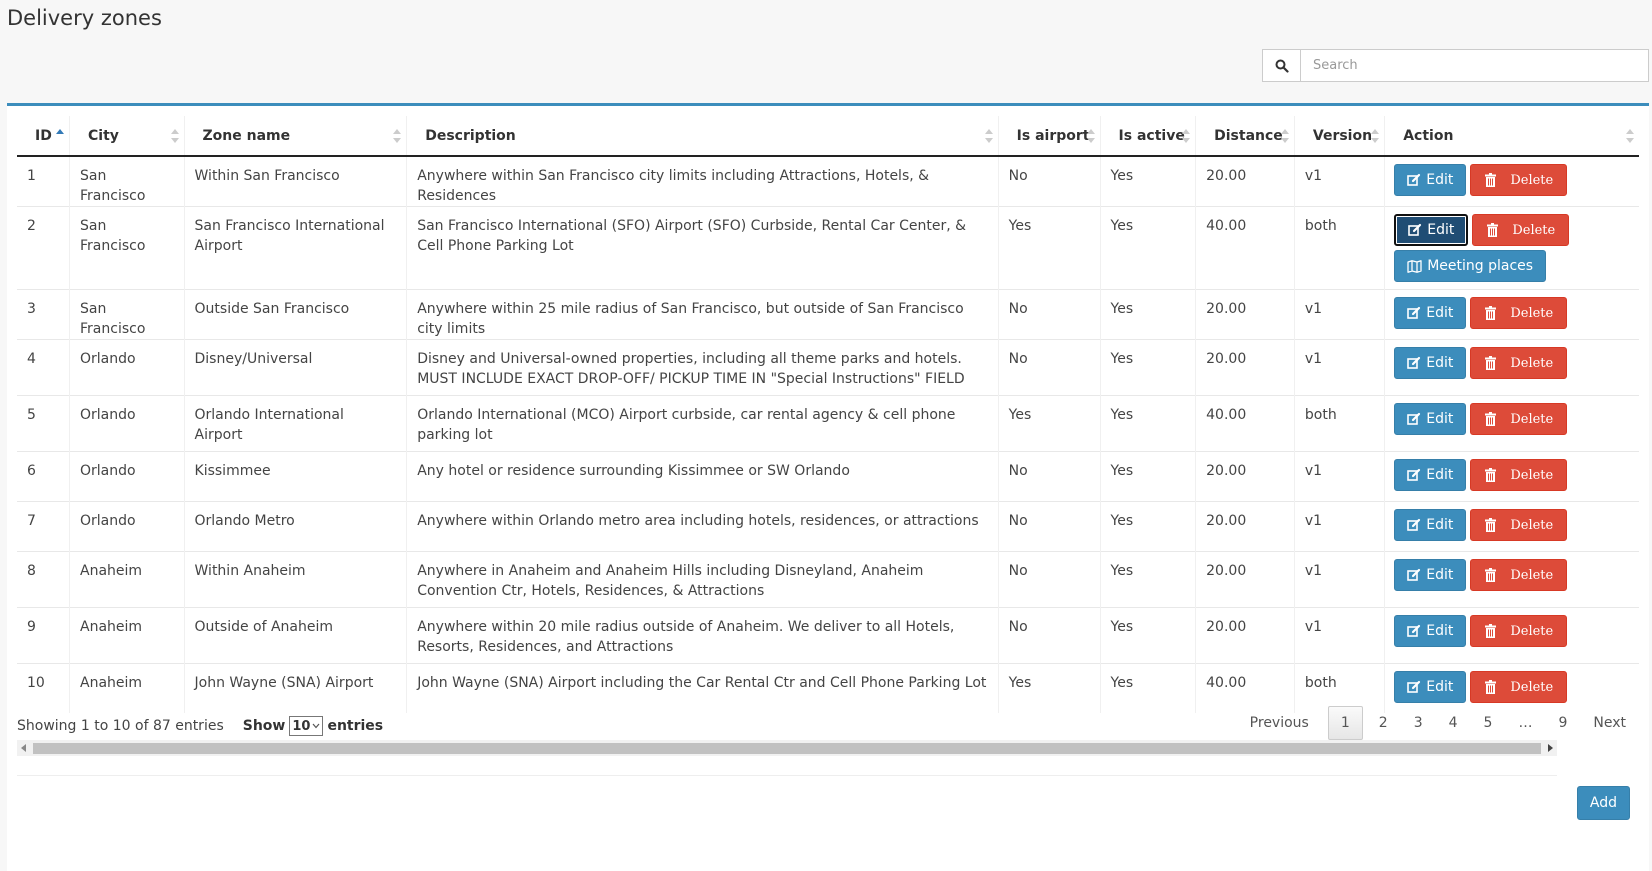 This screenshot has height=871, width=1652. Describe the element at coordinates (246, 135) in the screenshot. I see `column-header-label: Zone name` at that location.